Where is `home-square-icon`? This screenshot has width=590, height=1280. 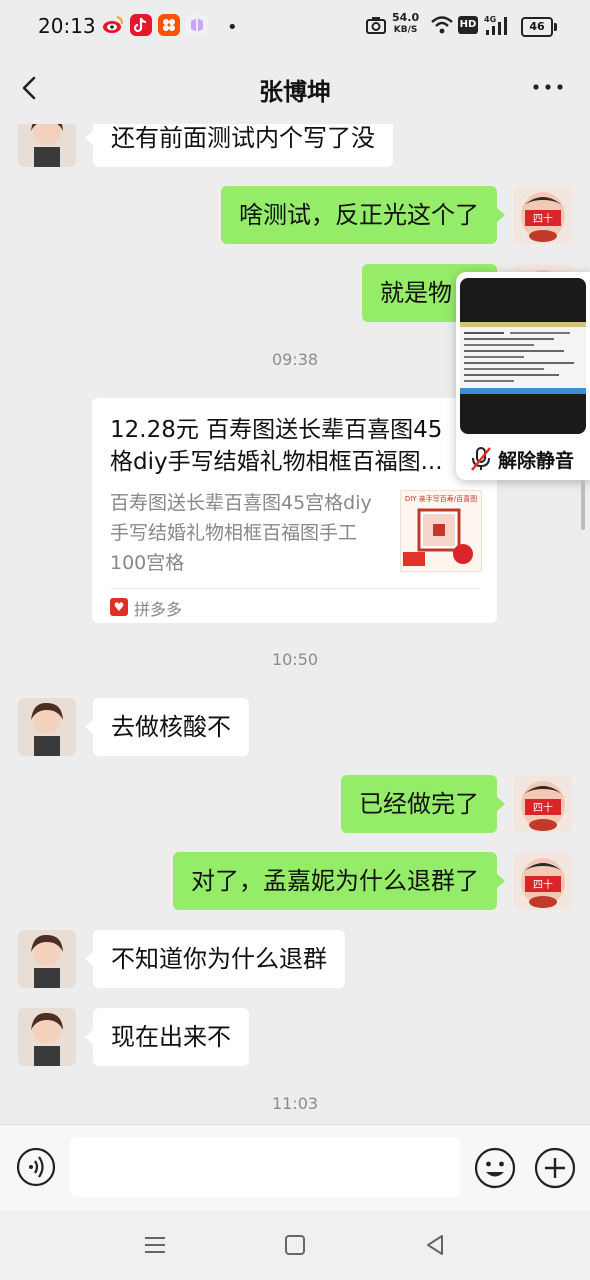
home-square-icon is located at coordinates (295, 1245).